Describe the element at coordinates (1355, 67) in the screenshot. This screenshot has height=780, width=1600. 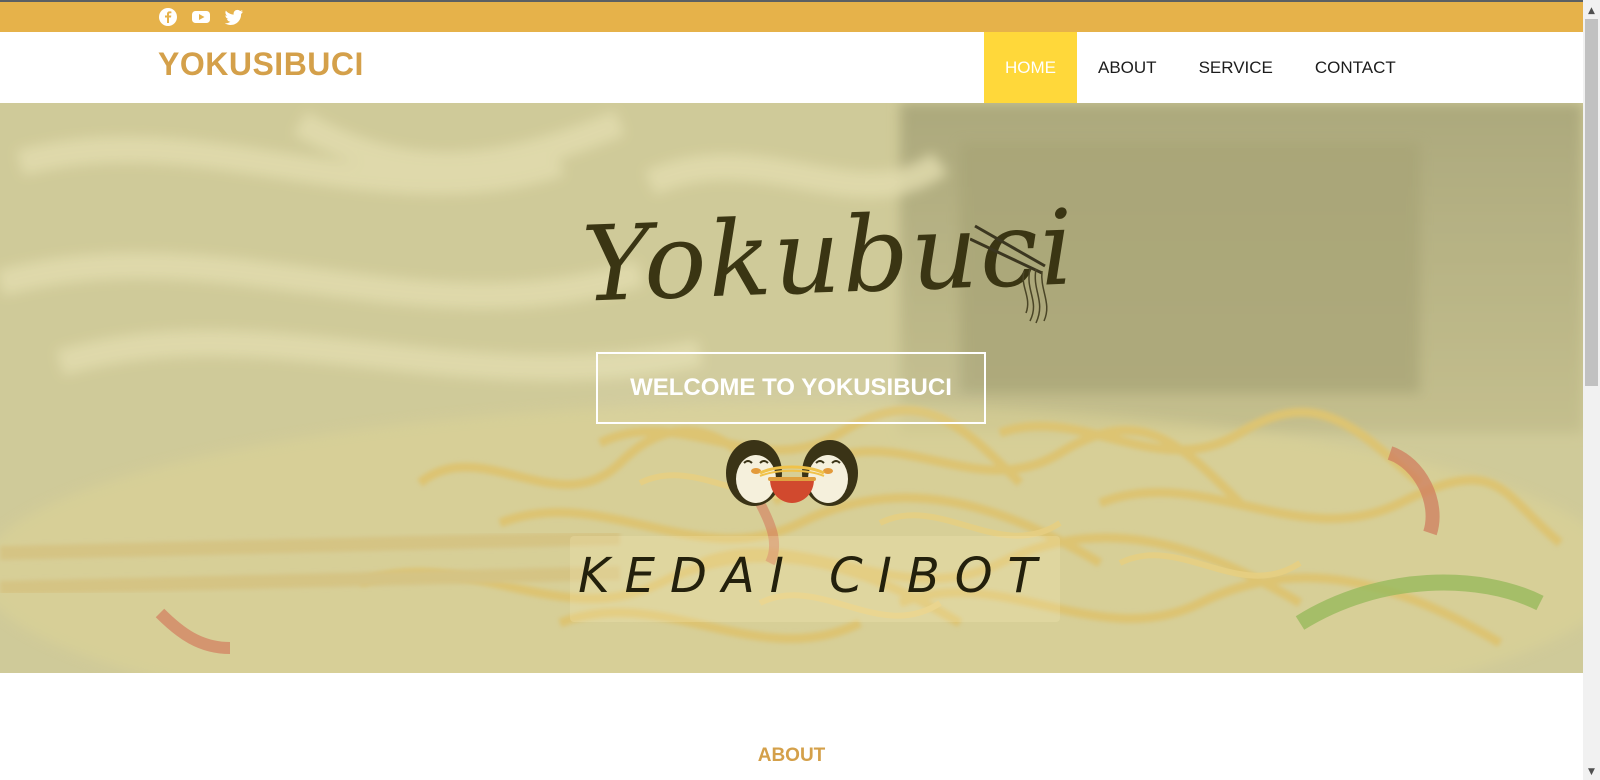
I see `nav-contact: CONTACT` at that location.